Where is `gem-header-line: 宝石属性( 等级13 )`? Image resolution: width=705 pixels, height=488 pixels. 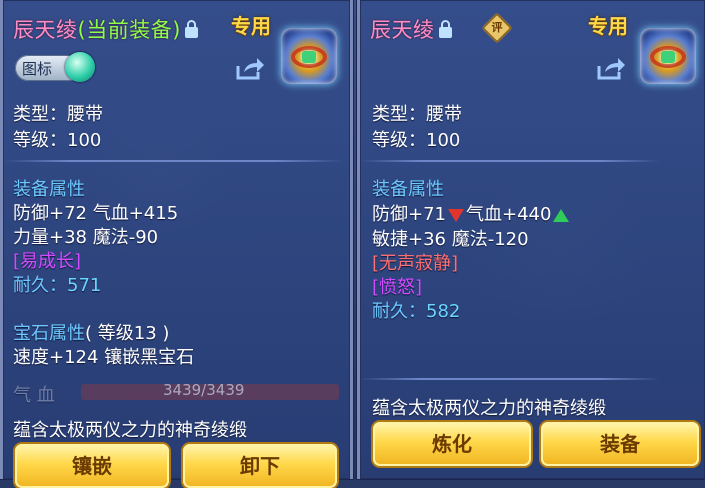
gem-header-line: 宝石属性( 等级13 ) is located at coordinates (91, 332).